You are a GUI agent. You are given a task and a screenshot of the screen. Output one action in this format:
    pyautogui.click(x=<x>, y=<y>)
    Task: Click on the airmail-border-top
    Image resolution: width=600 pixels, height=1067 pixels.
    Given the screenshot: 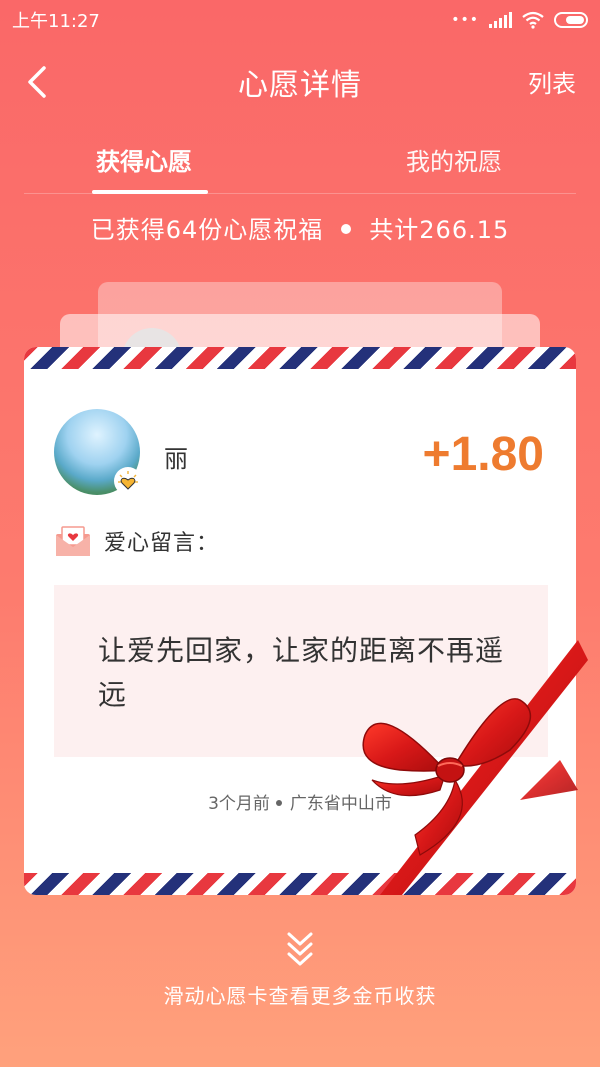 What is the action you would take?
    pyautogui.click(x=300, y=358)
    